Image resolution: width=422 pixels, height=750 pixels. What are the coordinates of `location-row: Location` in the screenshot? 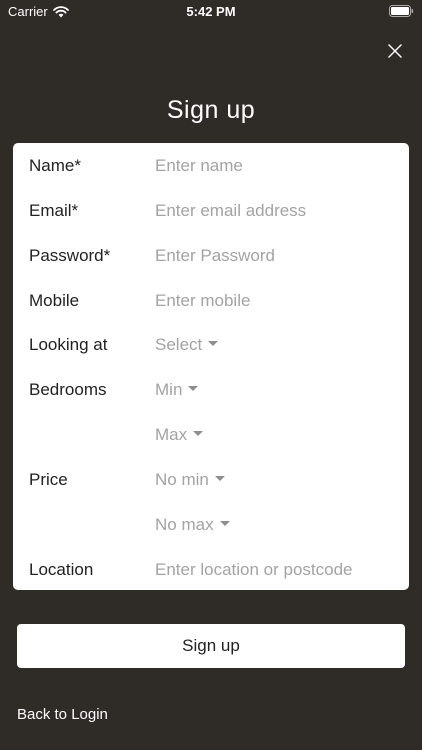 It's located at (211, 570).